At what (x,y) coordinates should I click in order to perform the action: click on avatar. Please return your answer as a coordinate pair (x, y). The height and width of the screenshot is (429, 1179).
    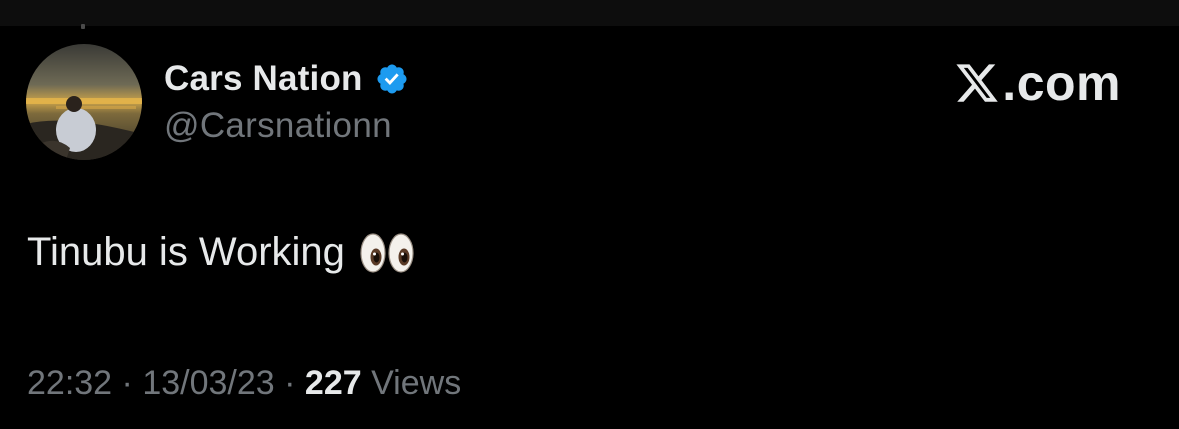
    Looking at the image, I should click on (84, 102).